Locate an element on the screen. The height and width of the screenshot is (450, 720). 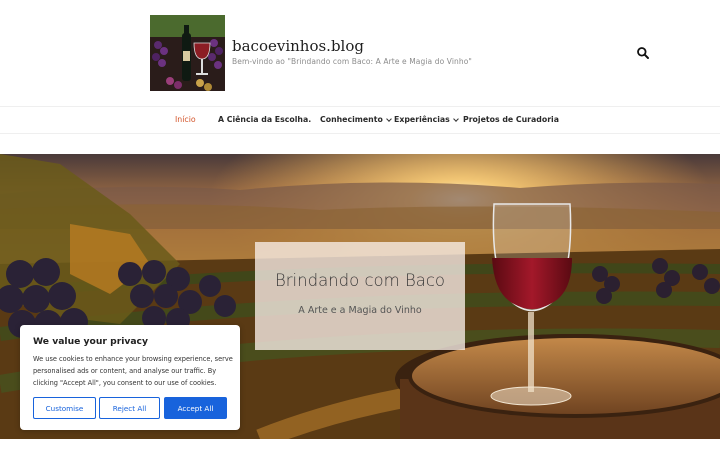
search-icon is located at coordinates (643, 52).